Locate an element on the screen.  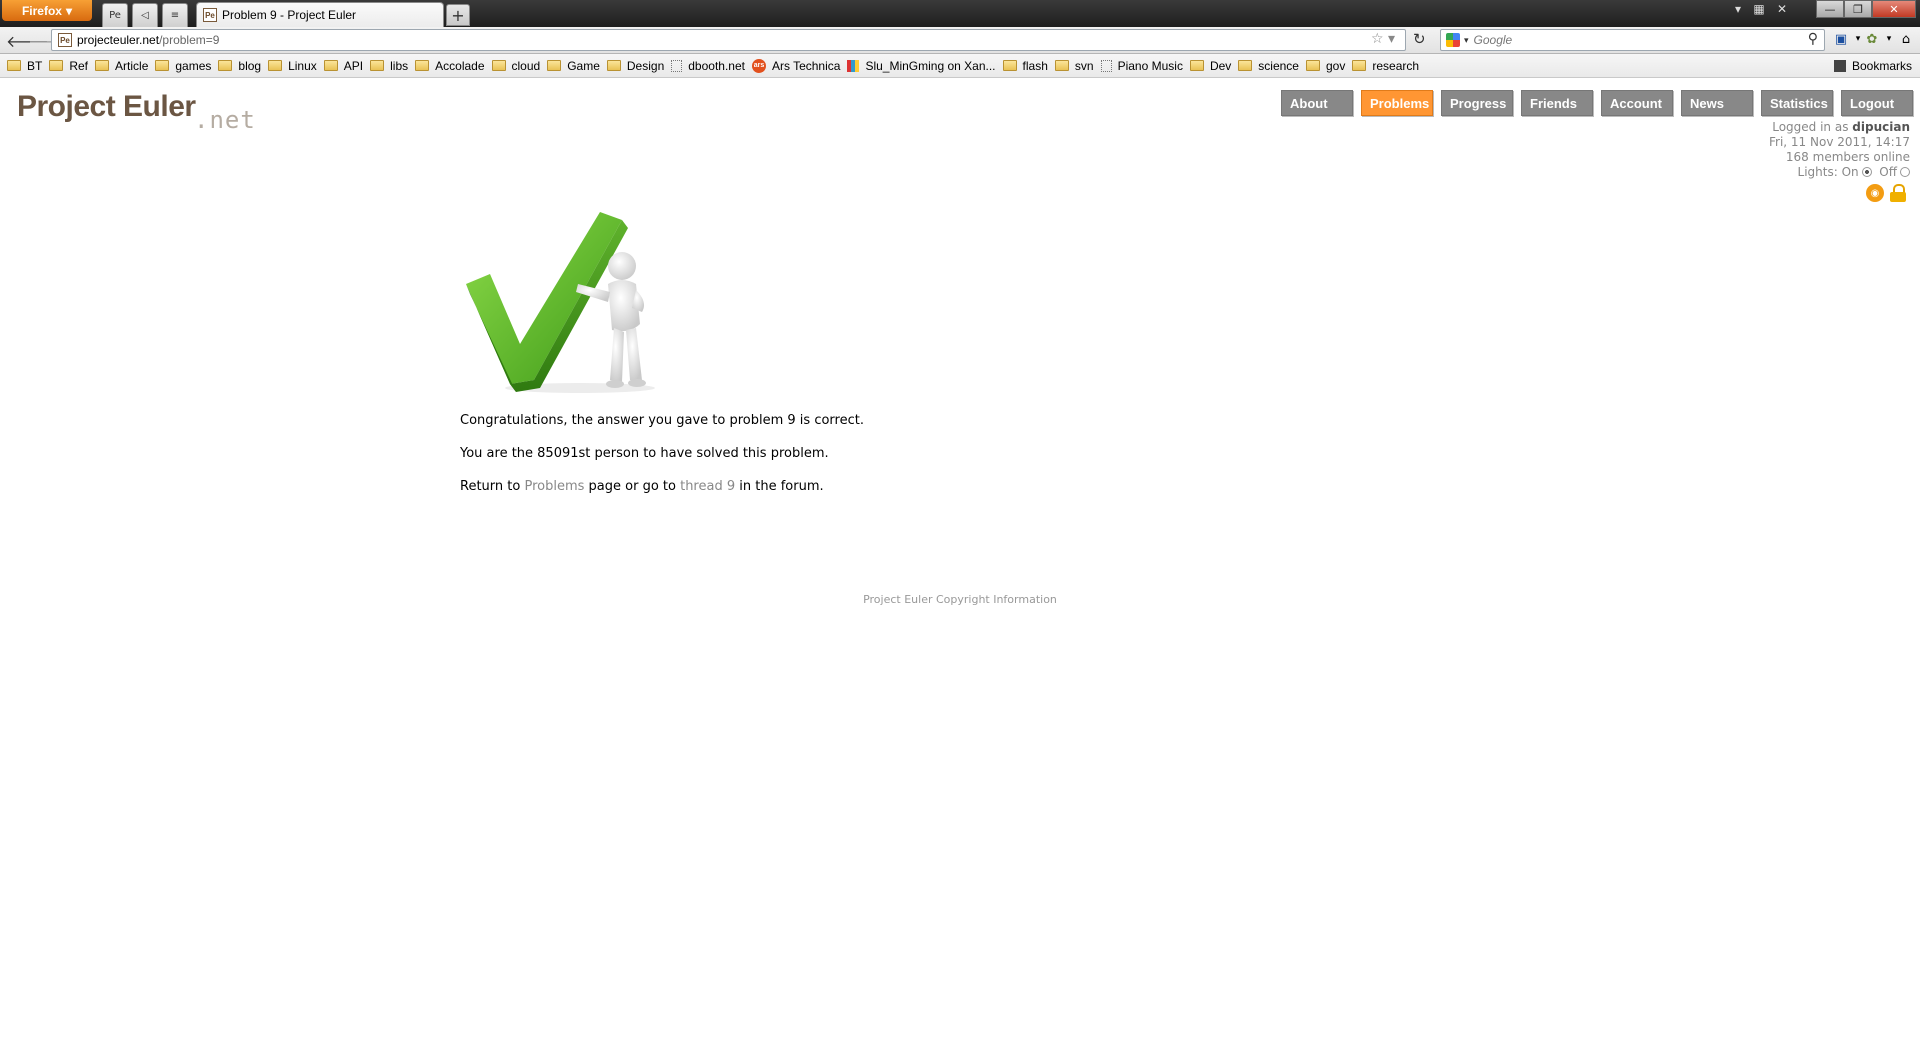
bookmark-bt: BT is located at coordinates (24, 66).